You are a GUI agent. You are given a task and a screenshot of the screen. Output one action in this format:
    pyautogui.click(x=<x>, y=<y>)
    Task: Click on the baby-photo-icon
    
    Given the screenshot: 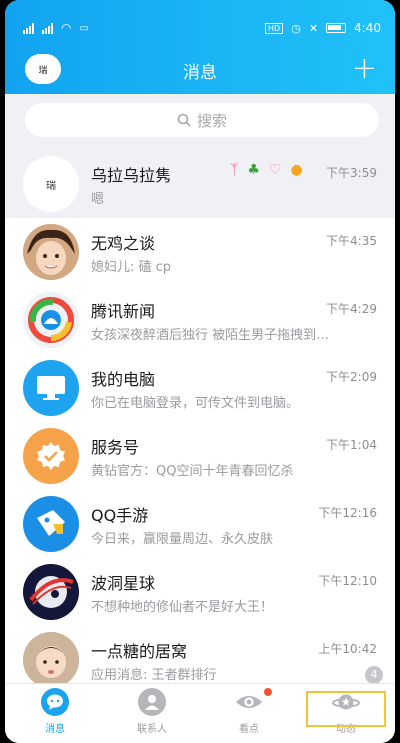 What is the action you would take?
    pyautogui.click(x=51, y=657)
    